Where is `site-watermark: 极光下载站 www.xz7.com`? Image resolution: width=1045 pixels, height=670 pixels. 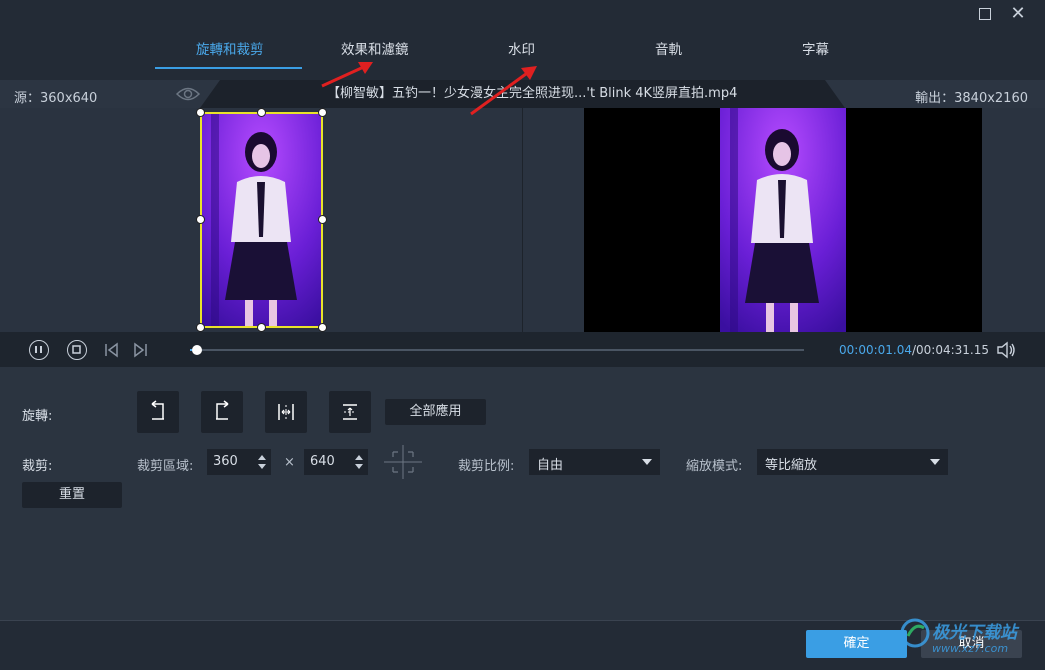 site-watermark: 极光下载站 www.xz7.com is located at coordinates (968, 640).